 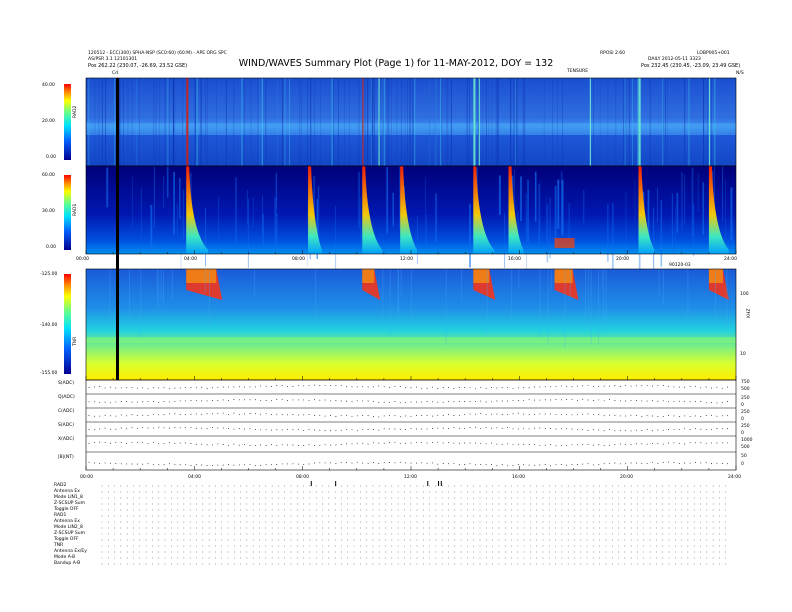 What do you see at coordinates (742, 419) in the screenshot?
I see `hk-right-2b: 0` at bounding box center [742, 419].